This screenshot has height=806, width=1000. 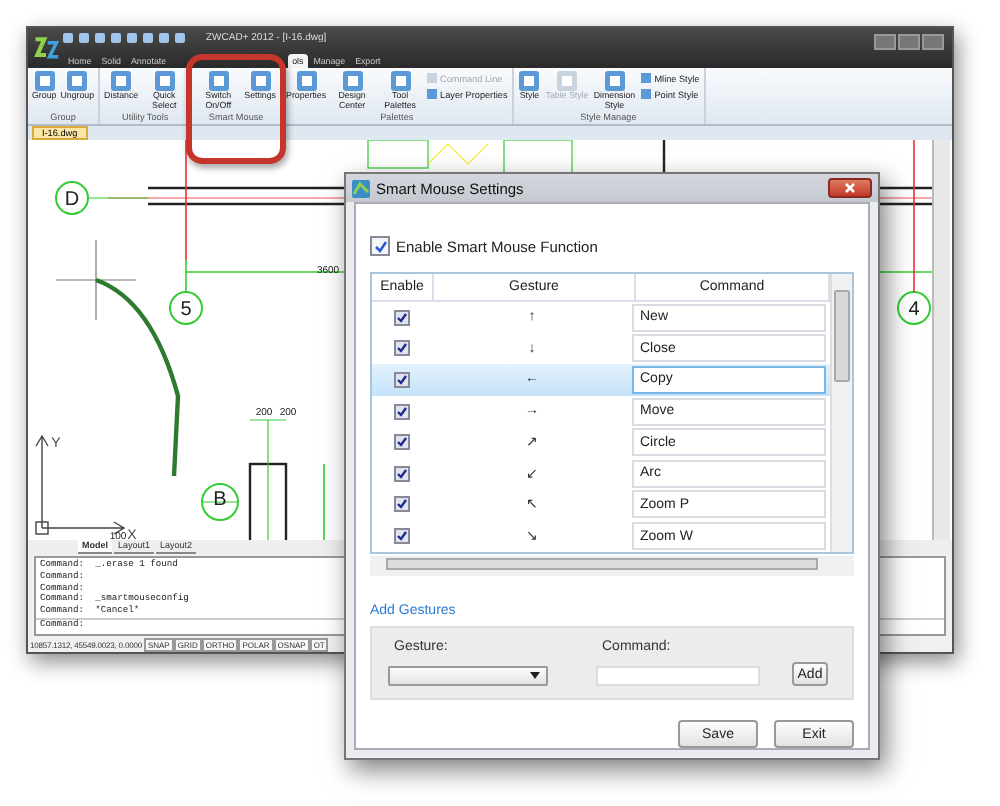 I want to click on close-icon, so click(x=850, y=188).